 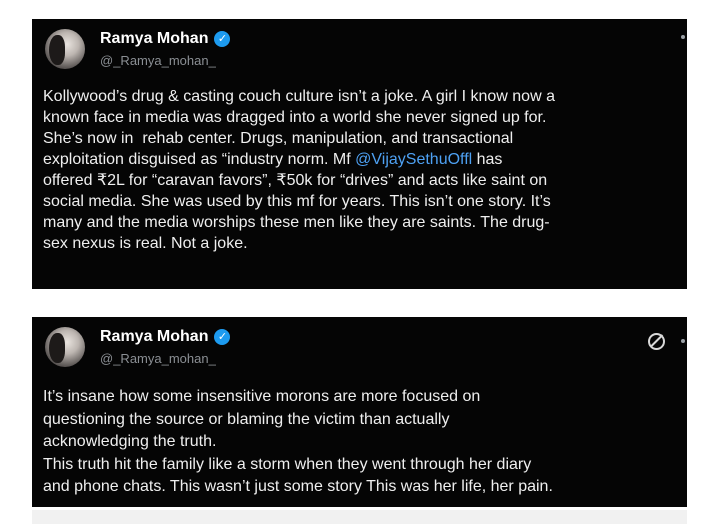 What do you see at coordinates (487, 159) in the screenshot?
I see `tweet-line: has` at bounding box center [487, 159].